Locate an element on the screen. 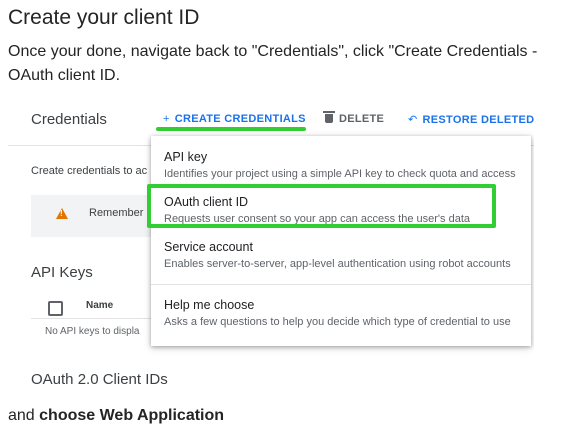 This screenshot has width=571, height=446. name-column-header: Name is located at coordinates (100, 305).